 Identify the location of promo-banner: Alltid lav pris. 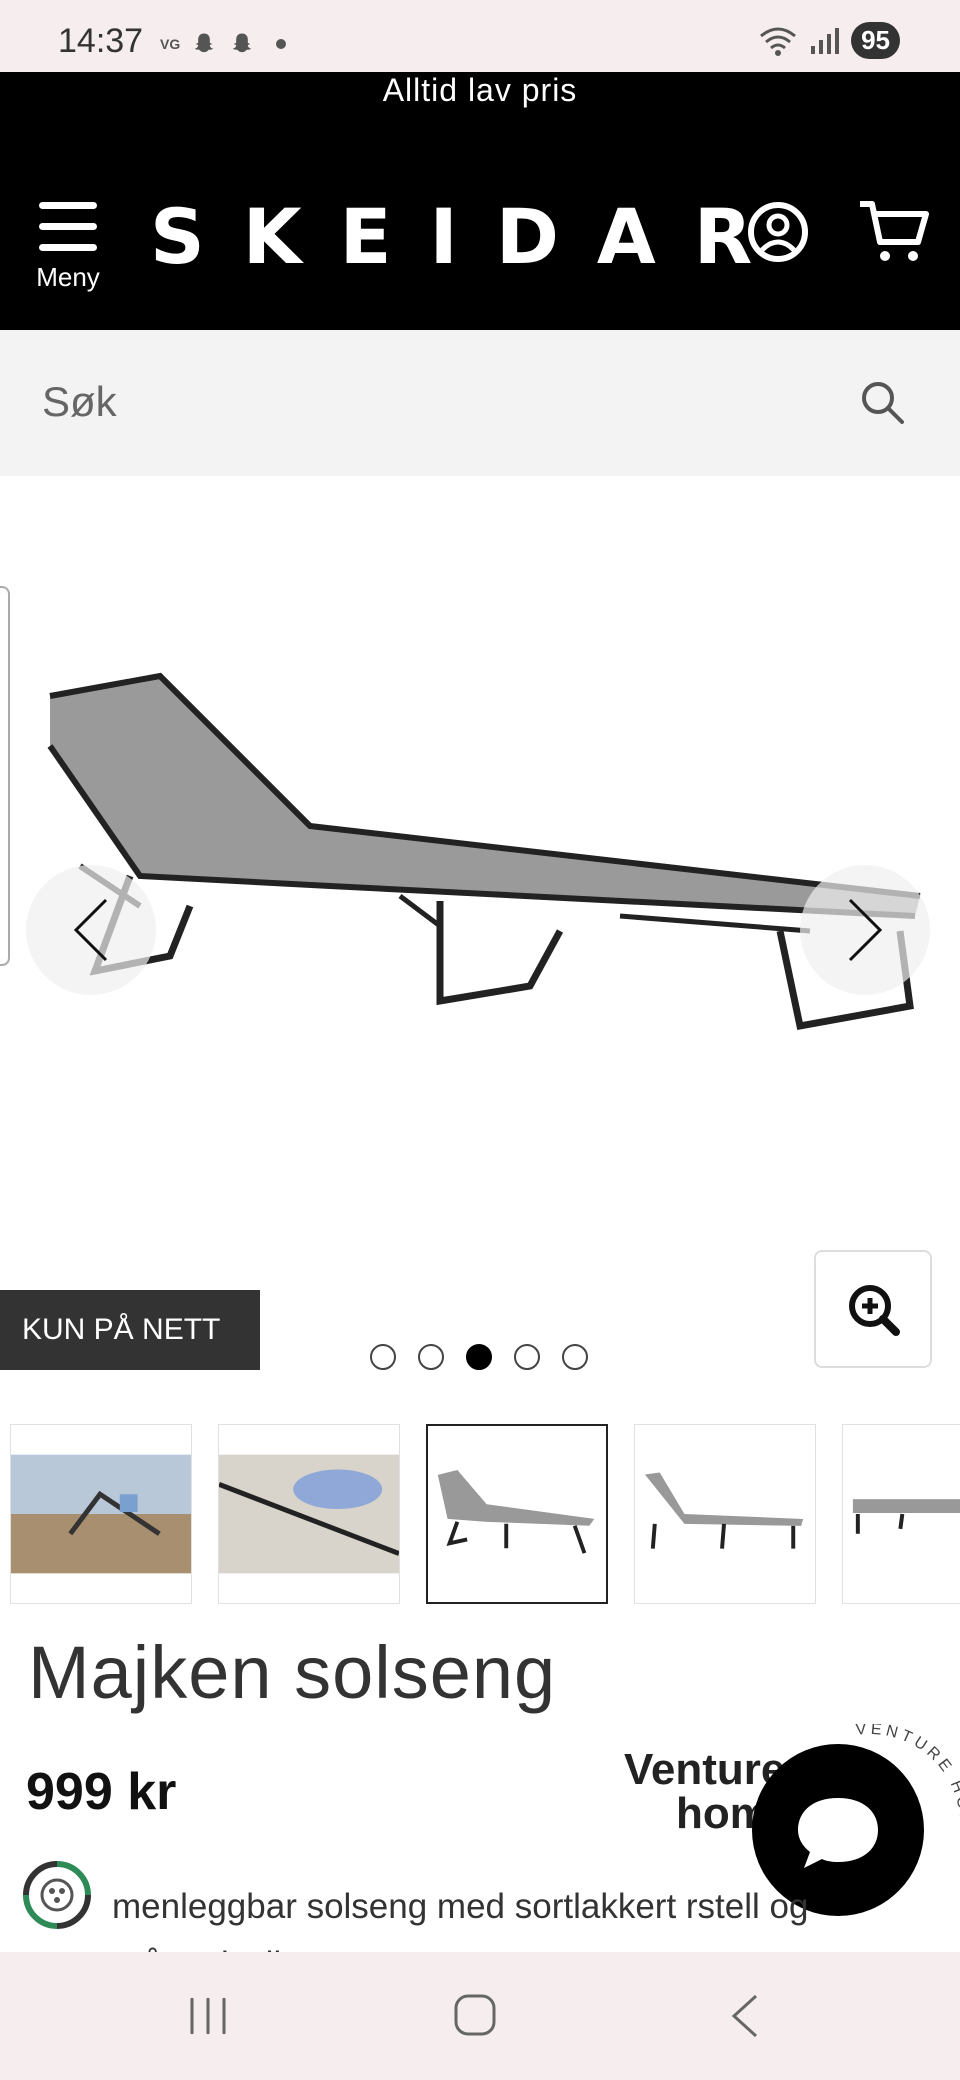
(480, 90).